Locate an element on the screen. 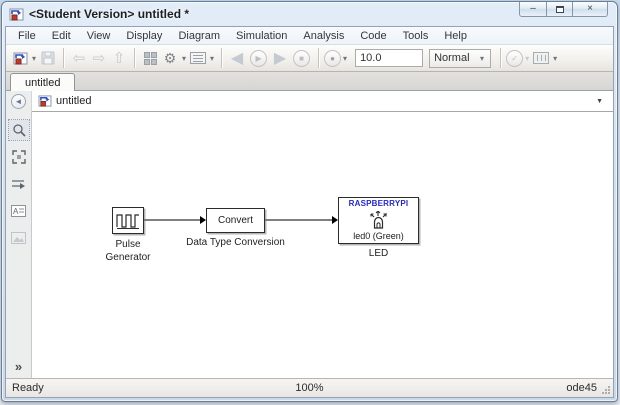  data-type-conversion-label: Data Type Conversion is located at coordinates (235, 243).